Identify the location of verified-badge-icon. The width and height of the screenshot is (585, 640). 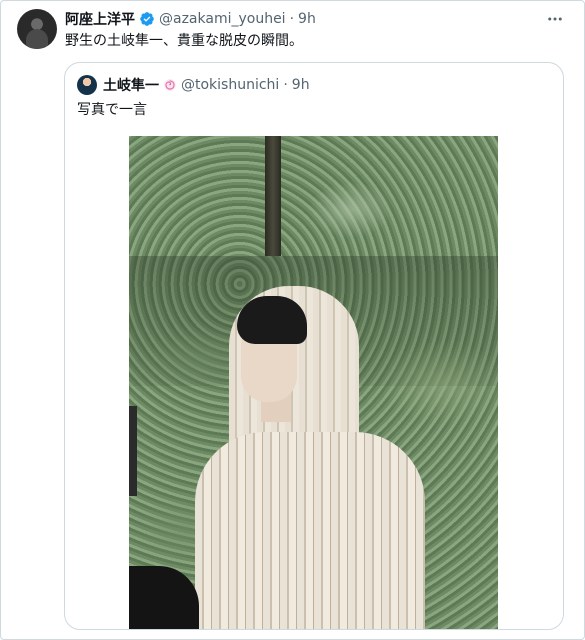
(147, 19).